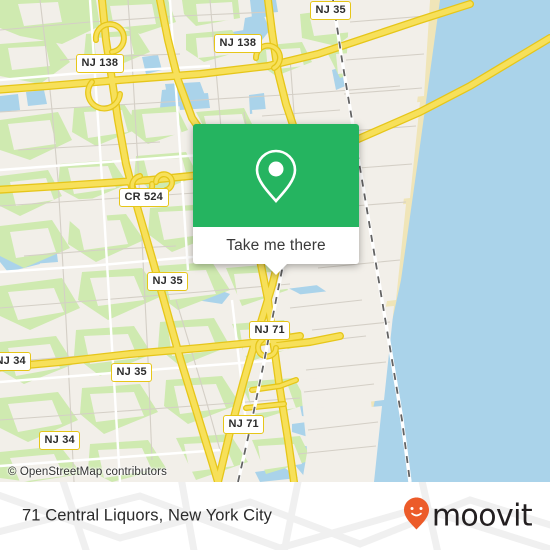 Image resolution: width=550 pixels, height=550 pixels. I want to click on moovit-logo: moovit, so click(468, 516).